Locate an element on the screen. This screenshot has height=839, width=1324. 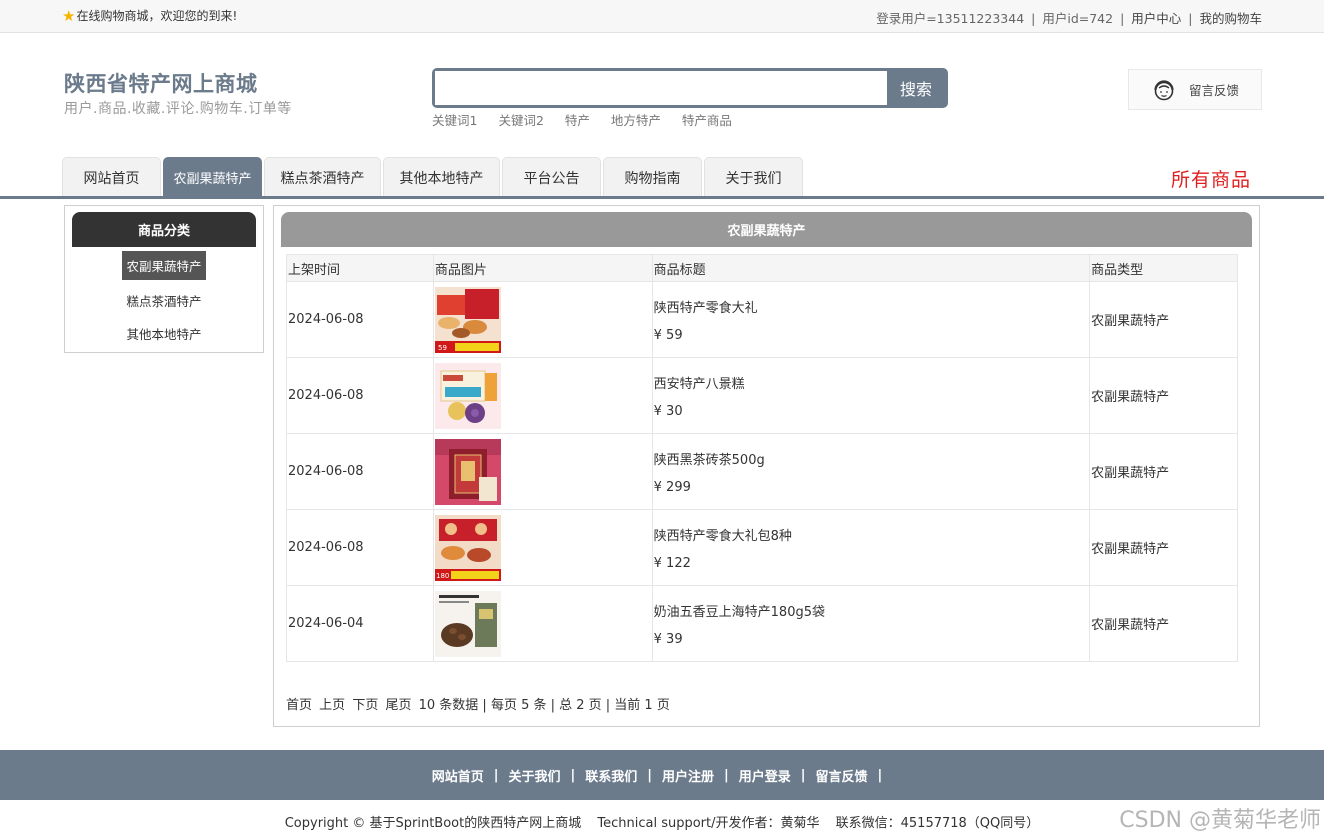
gift-bag-image: 180 is located at coordinates (467, 547).